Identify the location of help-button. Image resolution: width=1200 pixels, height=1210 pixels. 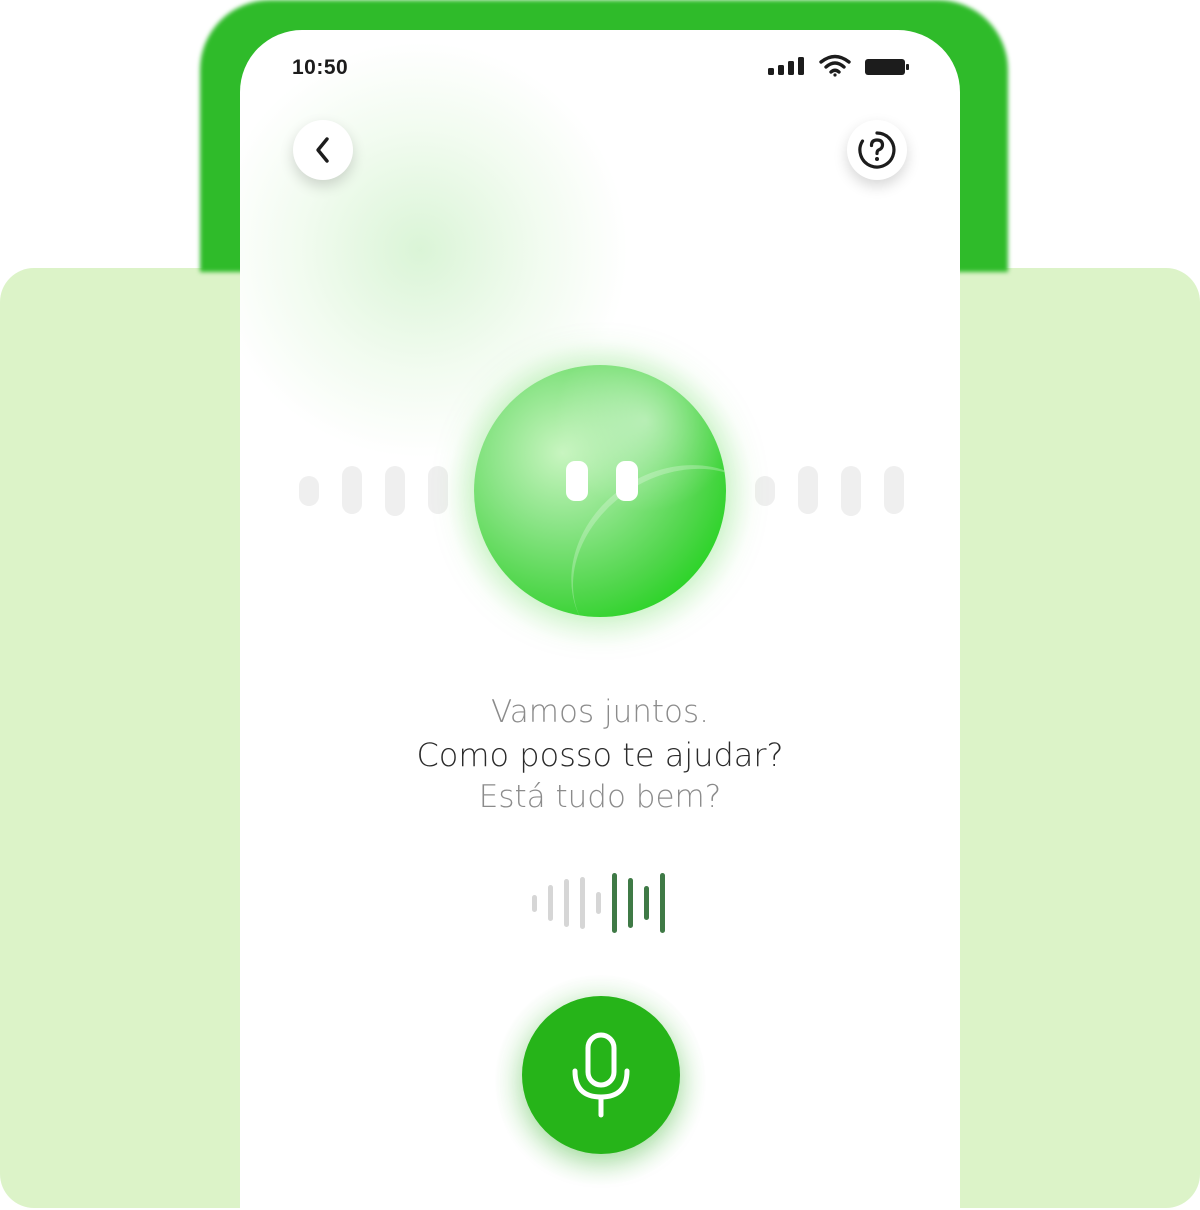
(877, 150).